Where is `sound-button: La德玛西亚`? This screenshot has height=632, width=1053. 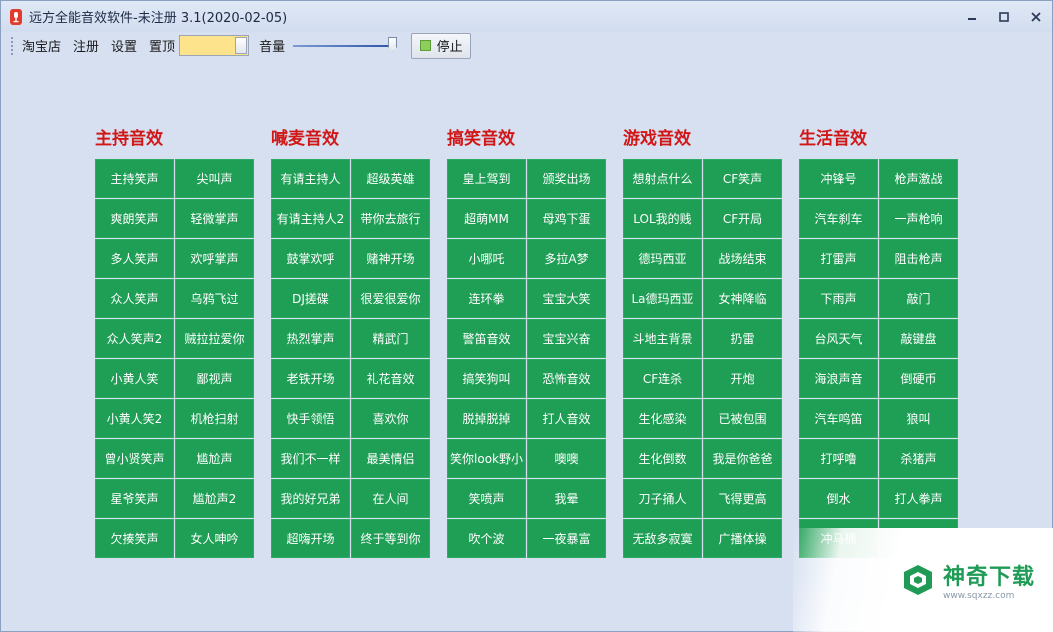 sound-button: La德玛西亚 is located at coordinates (662, 298).